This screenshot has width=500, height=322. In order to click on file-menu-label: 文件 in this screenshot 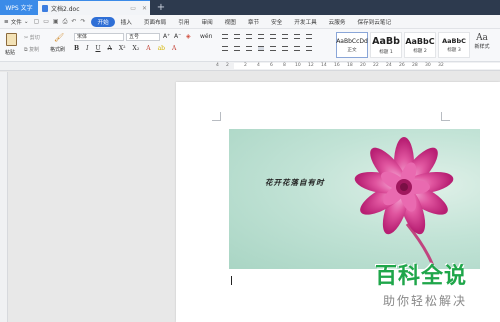, I will do `click(16, 22)`.